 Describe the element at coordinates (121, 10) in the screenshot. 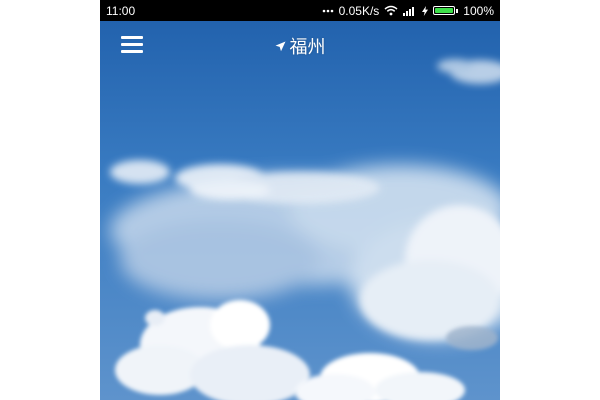

I see `status-time: 11:00` at that location.